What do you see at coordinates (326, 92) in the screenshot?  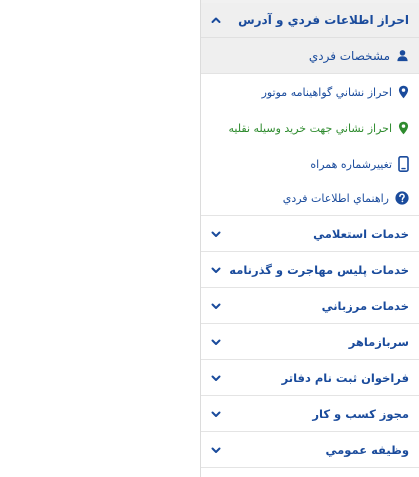 I see `sub-item-label: احراز نشاني گواهينامه موتور` at bounding box center [326, 92].